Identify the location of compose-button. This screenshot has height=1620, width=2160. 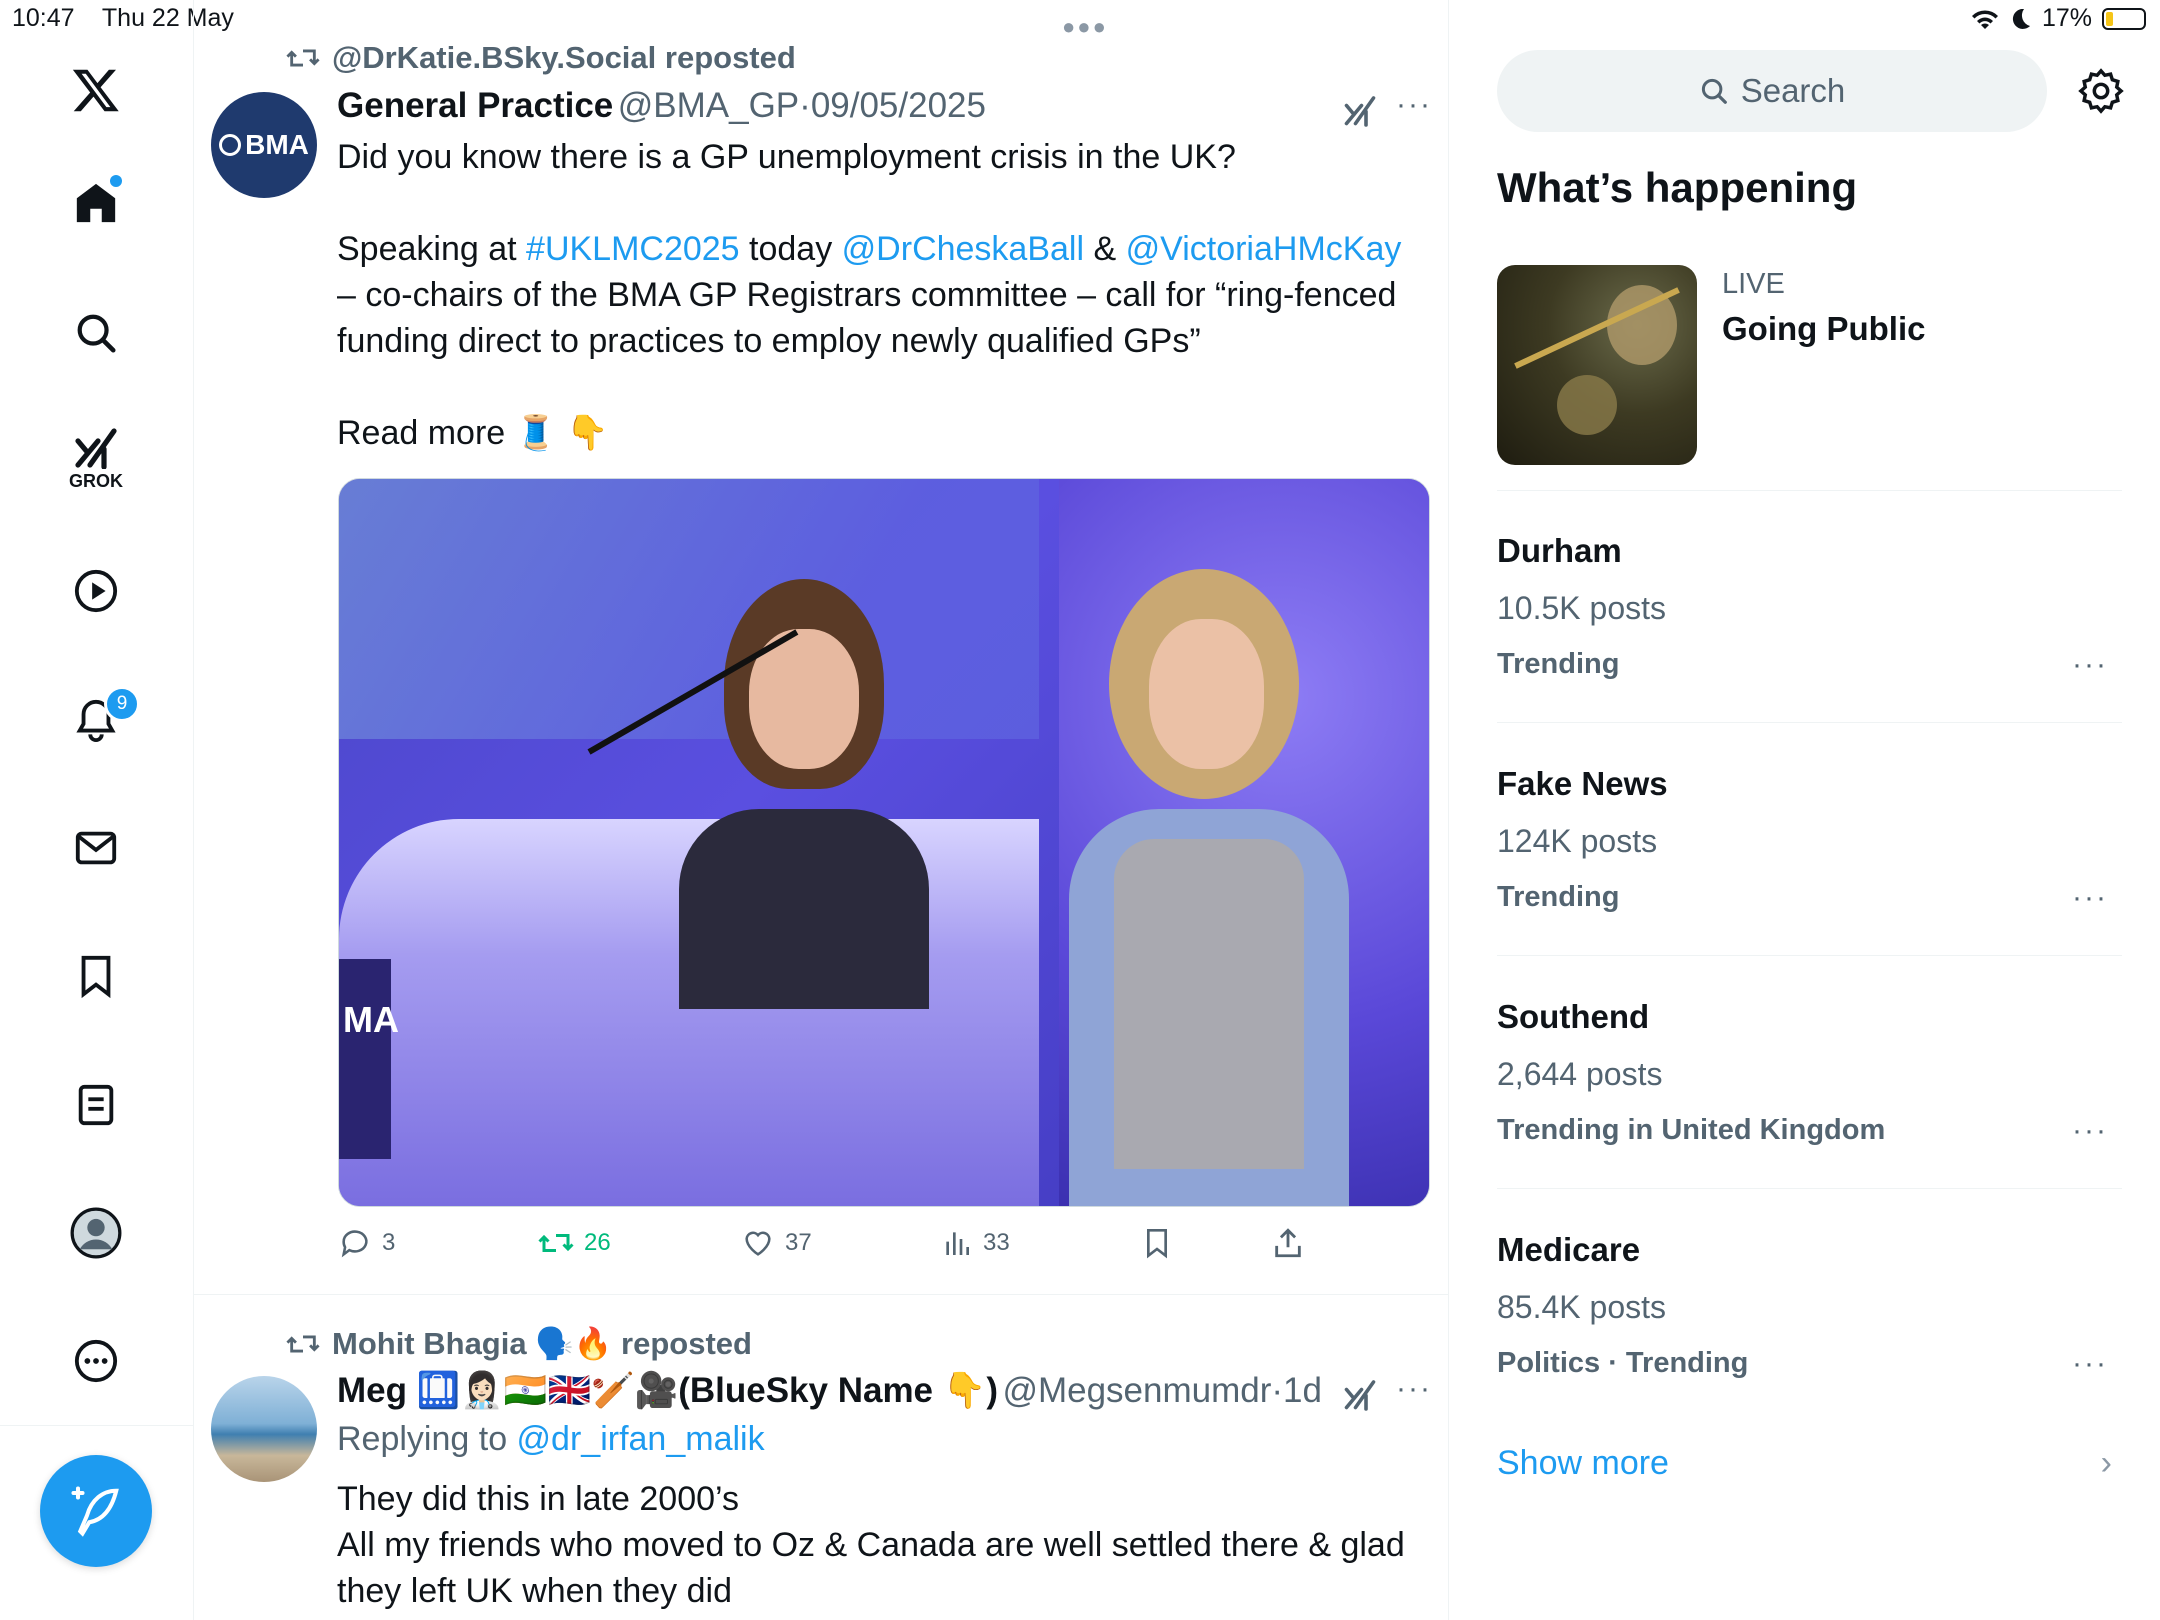
(96, 1511).